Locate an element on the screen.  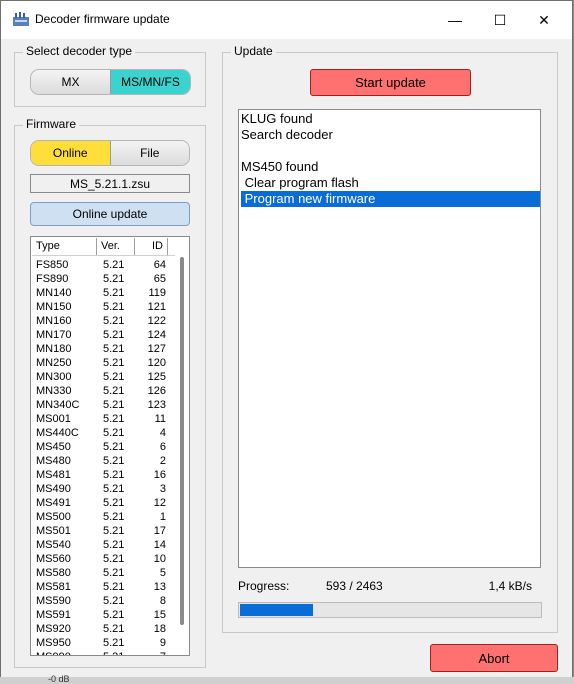
decoder-id-cell: 5 is located at coordinates (162, 573).